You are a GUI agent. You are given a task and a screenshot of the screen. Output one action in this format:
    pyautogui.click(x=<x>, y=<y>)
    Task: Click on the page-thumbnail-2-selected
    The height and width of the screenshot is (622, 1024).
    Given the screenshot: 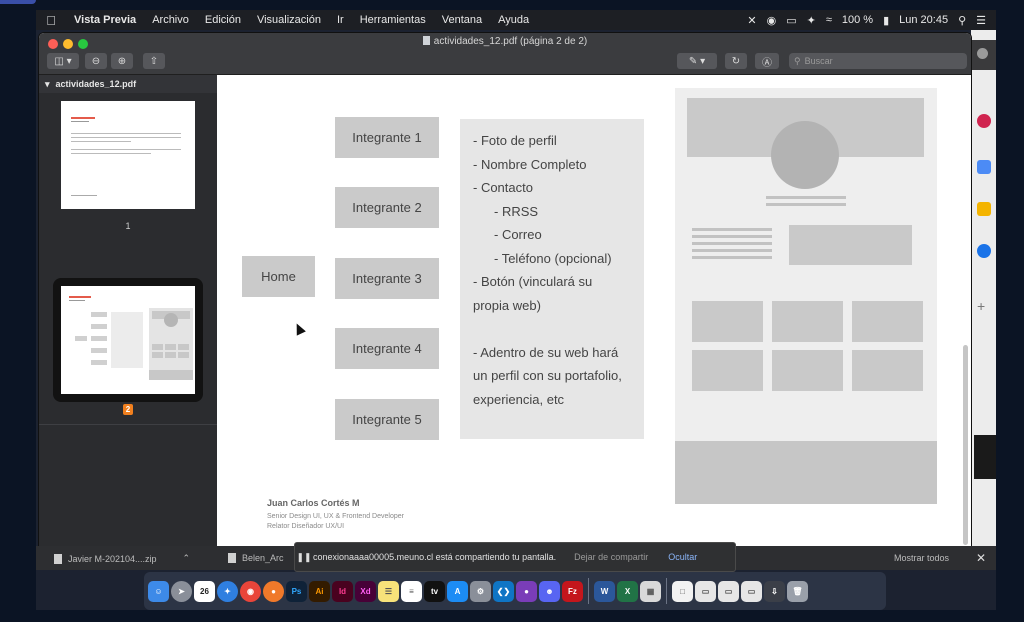 What is the action you would take?
    pyautogui.click(x=128, y=340)
    